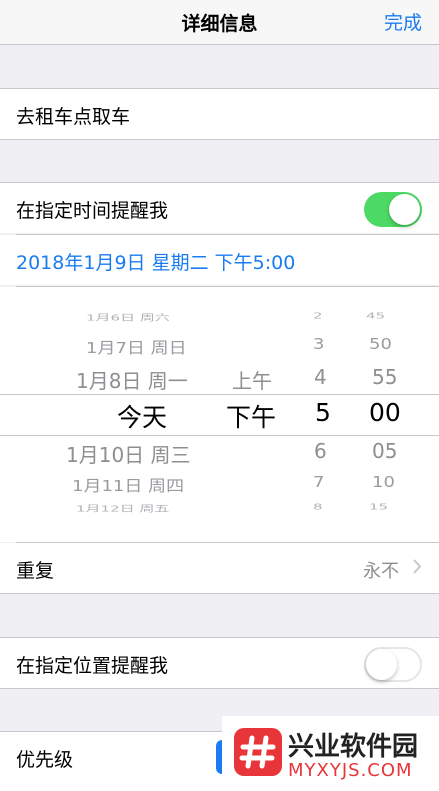  I want to click on remind-location-toggle, so click(393, 664).